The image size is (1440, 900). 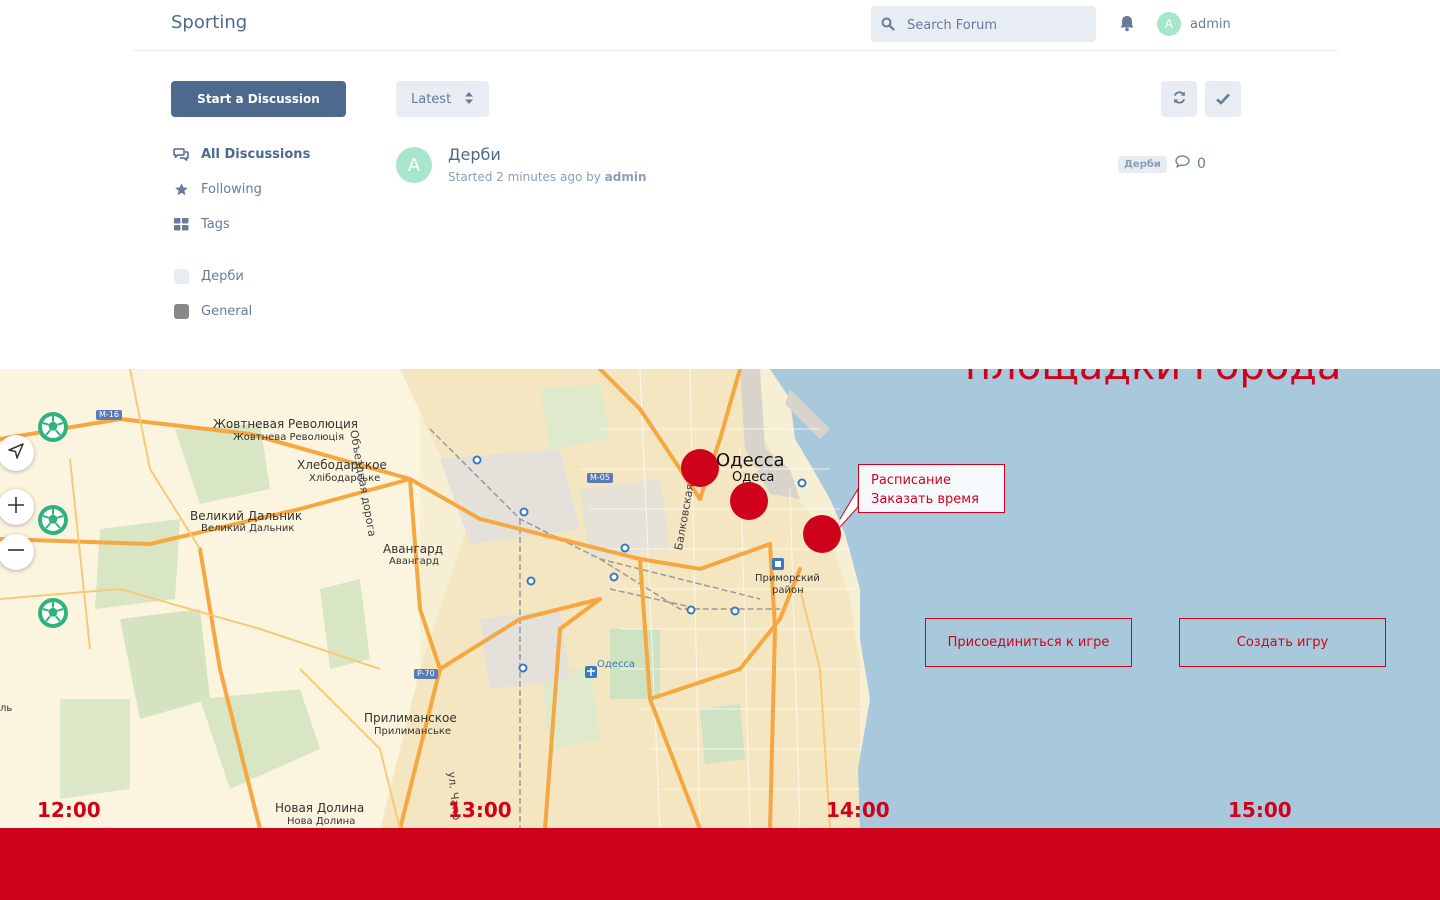 I want to click on nav-all-discussions: All Discussions, so click(x=241, y=154).